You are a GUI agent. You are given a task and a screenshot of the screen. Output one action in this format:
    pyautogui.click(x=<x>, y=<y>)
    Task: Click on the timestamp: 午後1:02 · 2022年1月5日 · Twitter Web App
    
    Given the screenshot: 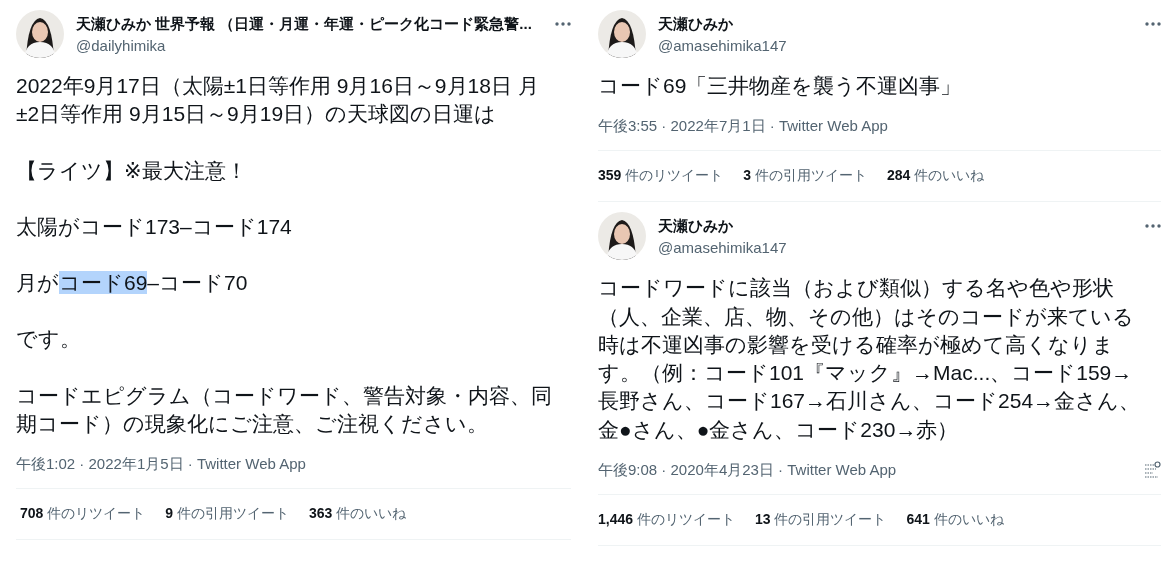 What is the action you would take?
    pyautogui.click(x=161, y=464)
    